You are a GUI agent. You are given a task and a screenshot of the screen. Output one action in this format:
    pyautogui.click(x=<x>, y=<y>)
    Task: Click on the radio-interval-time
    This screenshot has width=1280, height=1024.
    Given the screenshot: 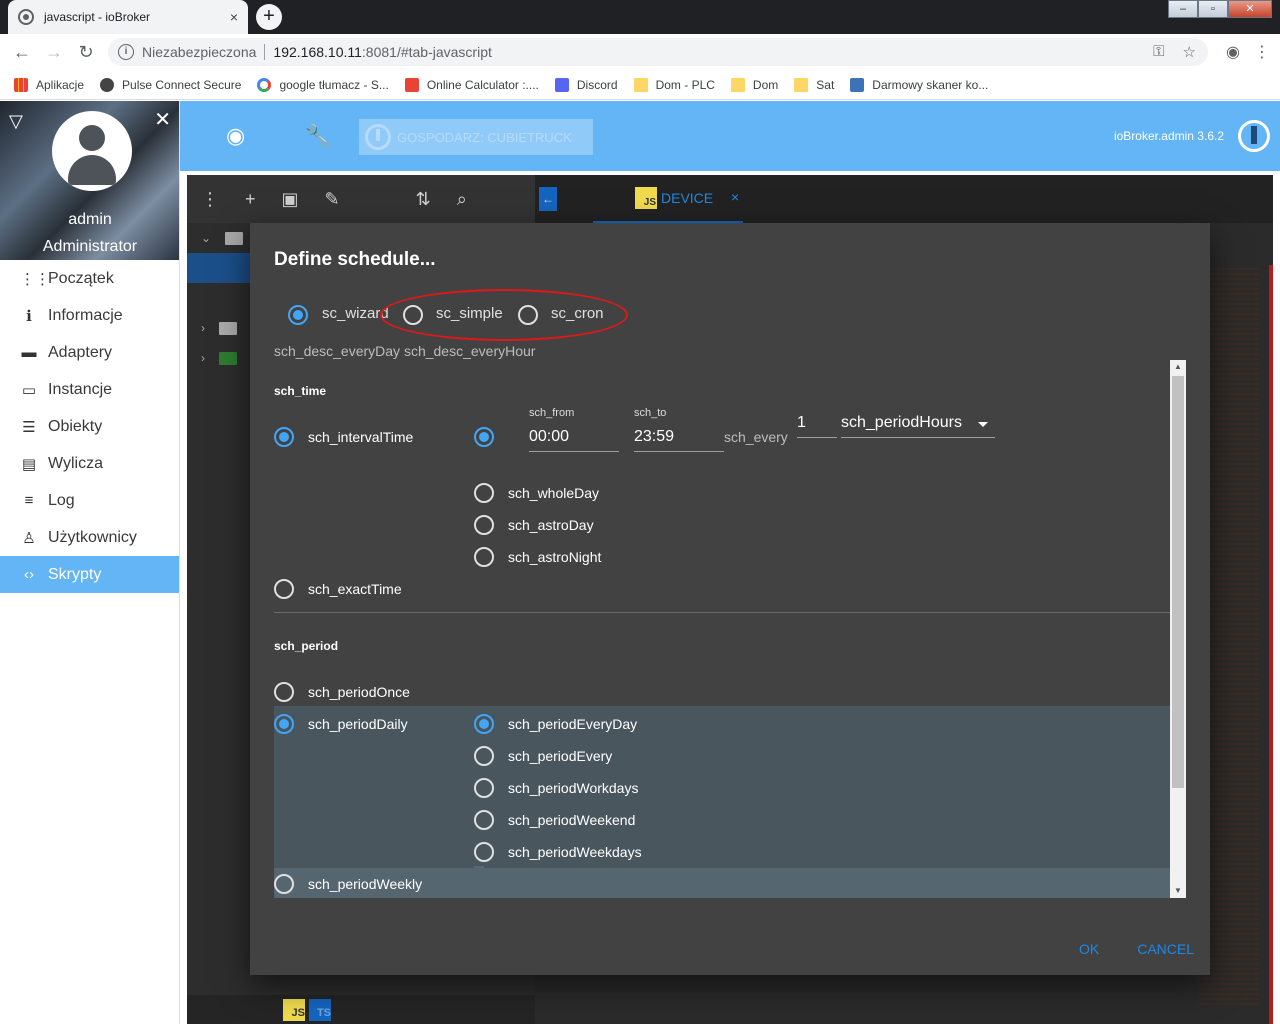 What is the action you would take?
    pyautogui.click(x=284, y=437)
    